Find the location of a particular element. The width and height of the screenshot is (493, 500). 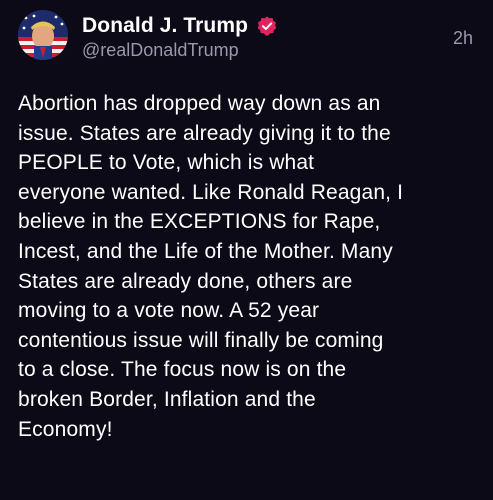

avatar is located at coordinates (43, 35).